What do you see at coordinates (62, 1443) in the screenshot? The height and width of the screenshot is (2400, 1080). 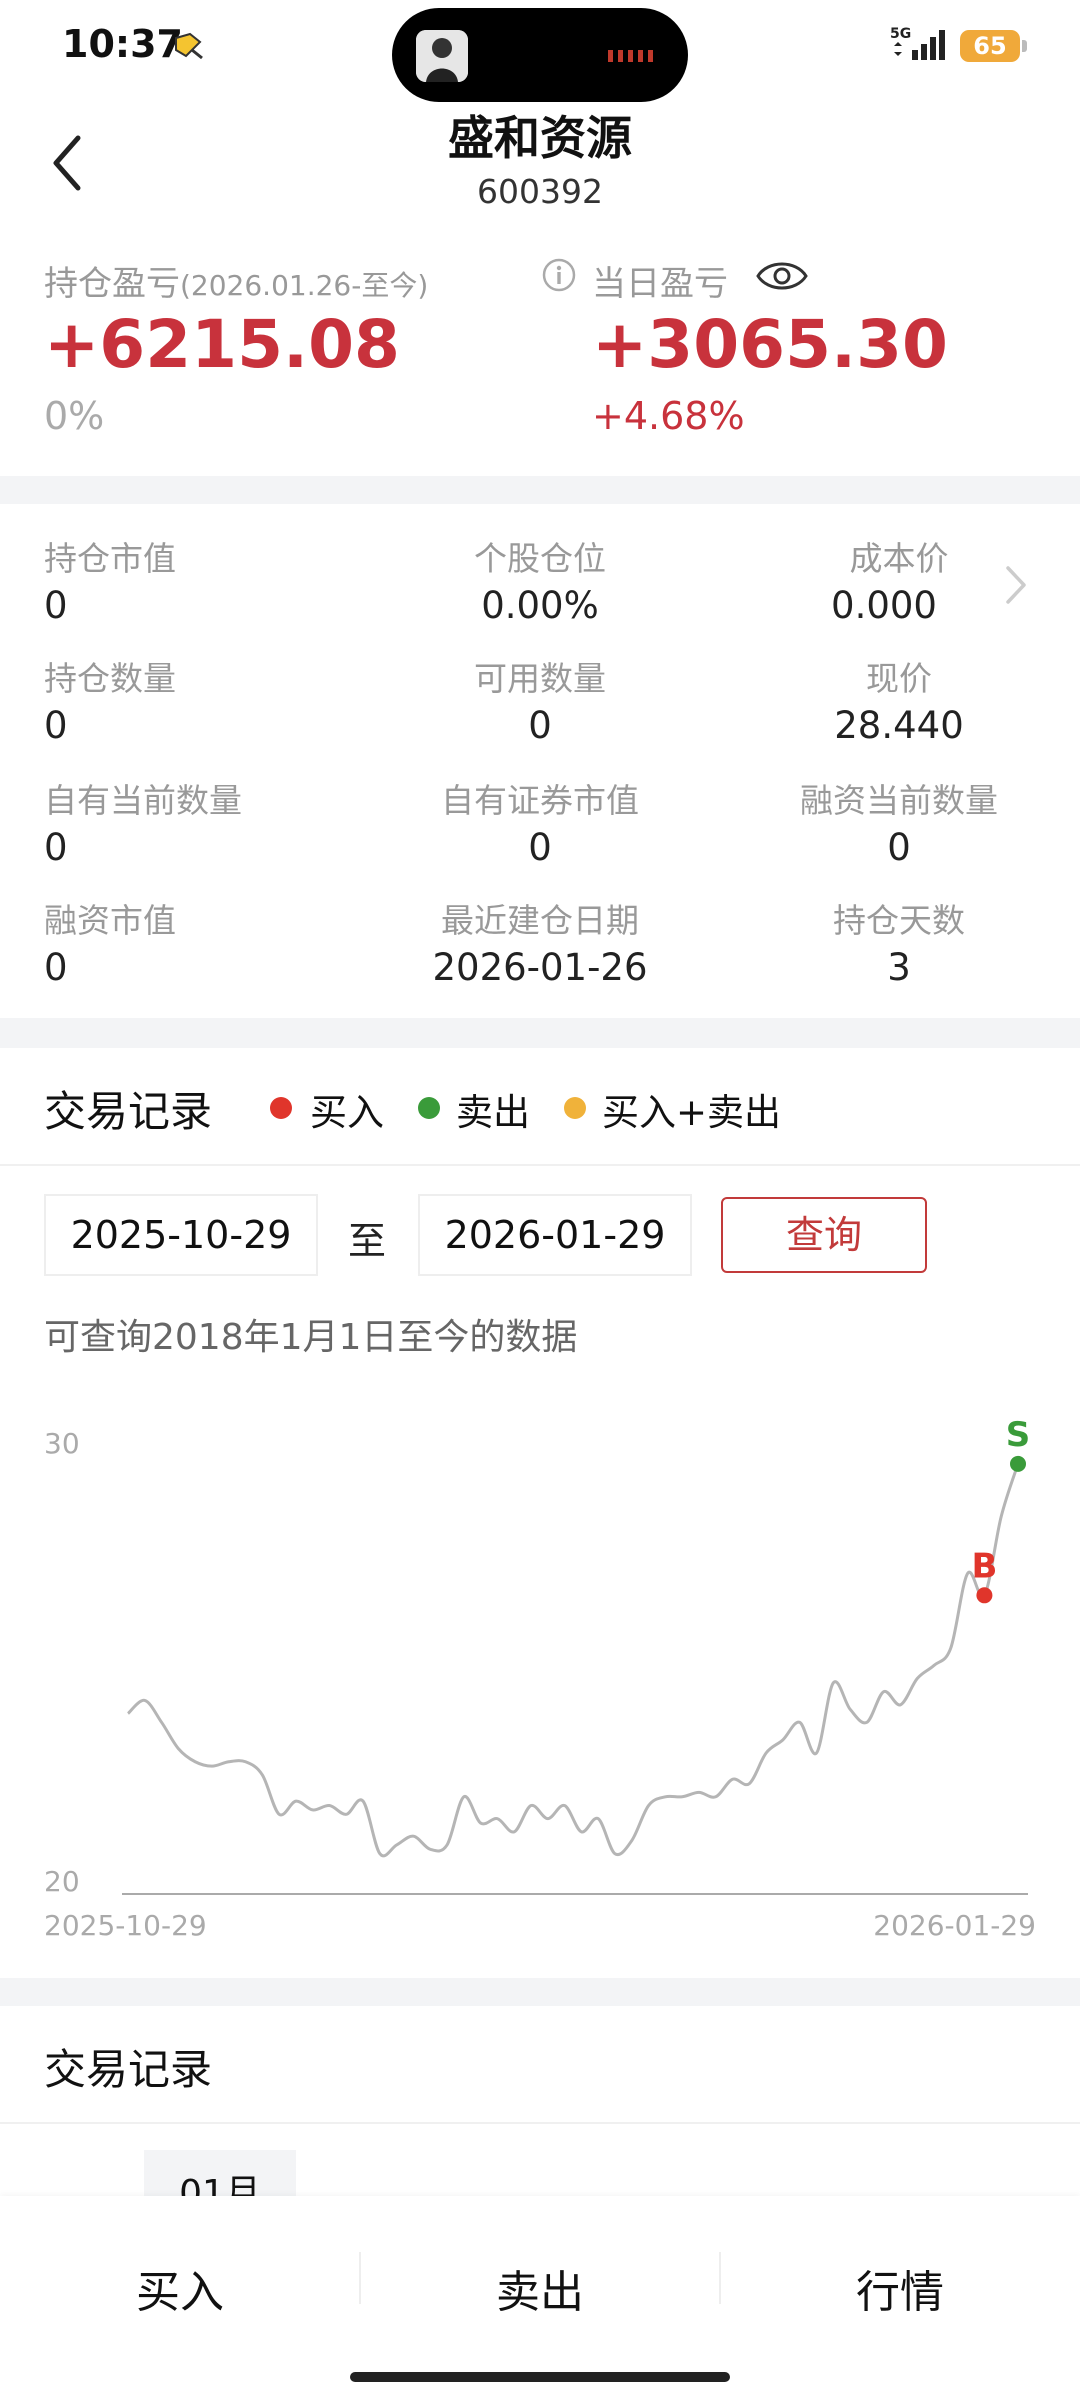 I see `y-tick-label: 30` at bounding box center [62, 1443].